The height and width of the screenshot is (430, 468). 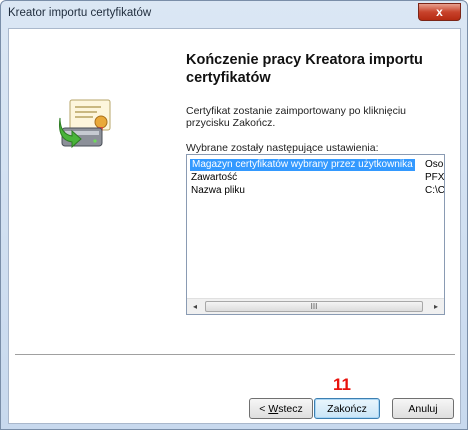 I want to click on cancel-button-label: Anuluj, so click(x=423, y=408).